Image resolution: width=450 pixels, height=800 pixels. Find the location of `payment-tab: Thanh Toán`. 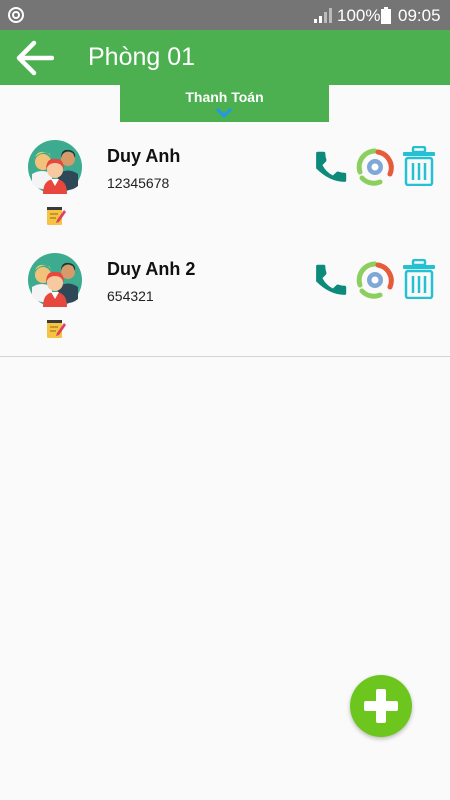

payment-tab: Thanh Toán is located at coordinates (224, 103).